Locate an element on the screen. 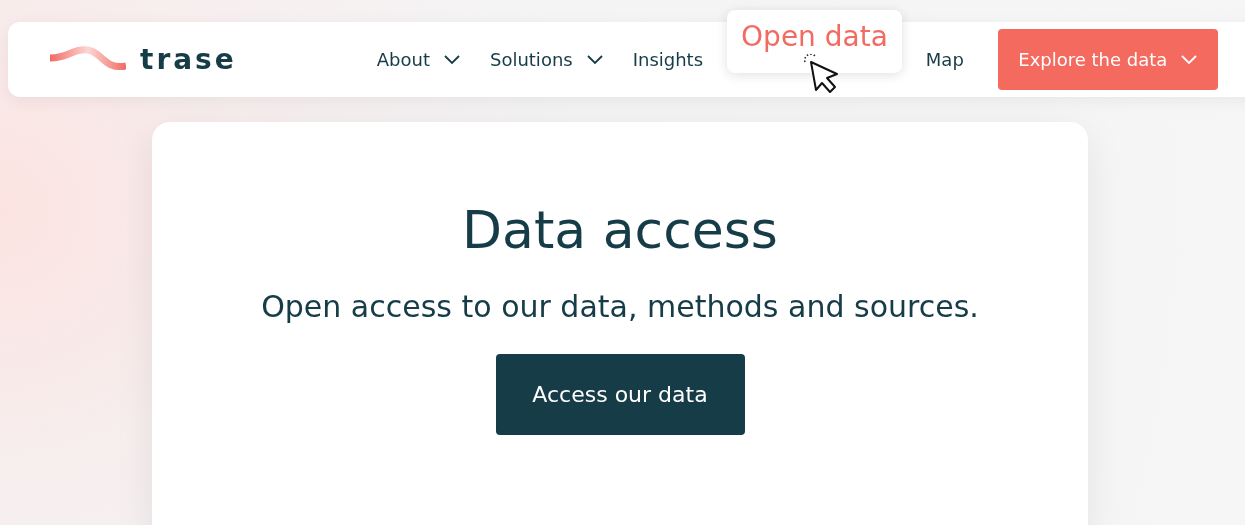 Image resolution: width=1245 pixels, height=525 pixels. nav-dropdown: Solutions is located at coordinates (546, 59).